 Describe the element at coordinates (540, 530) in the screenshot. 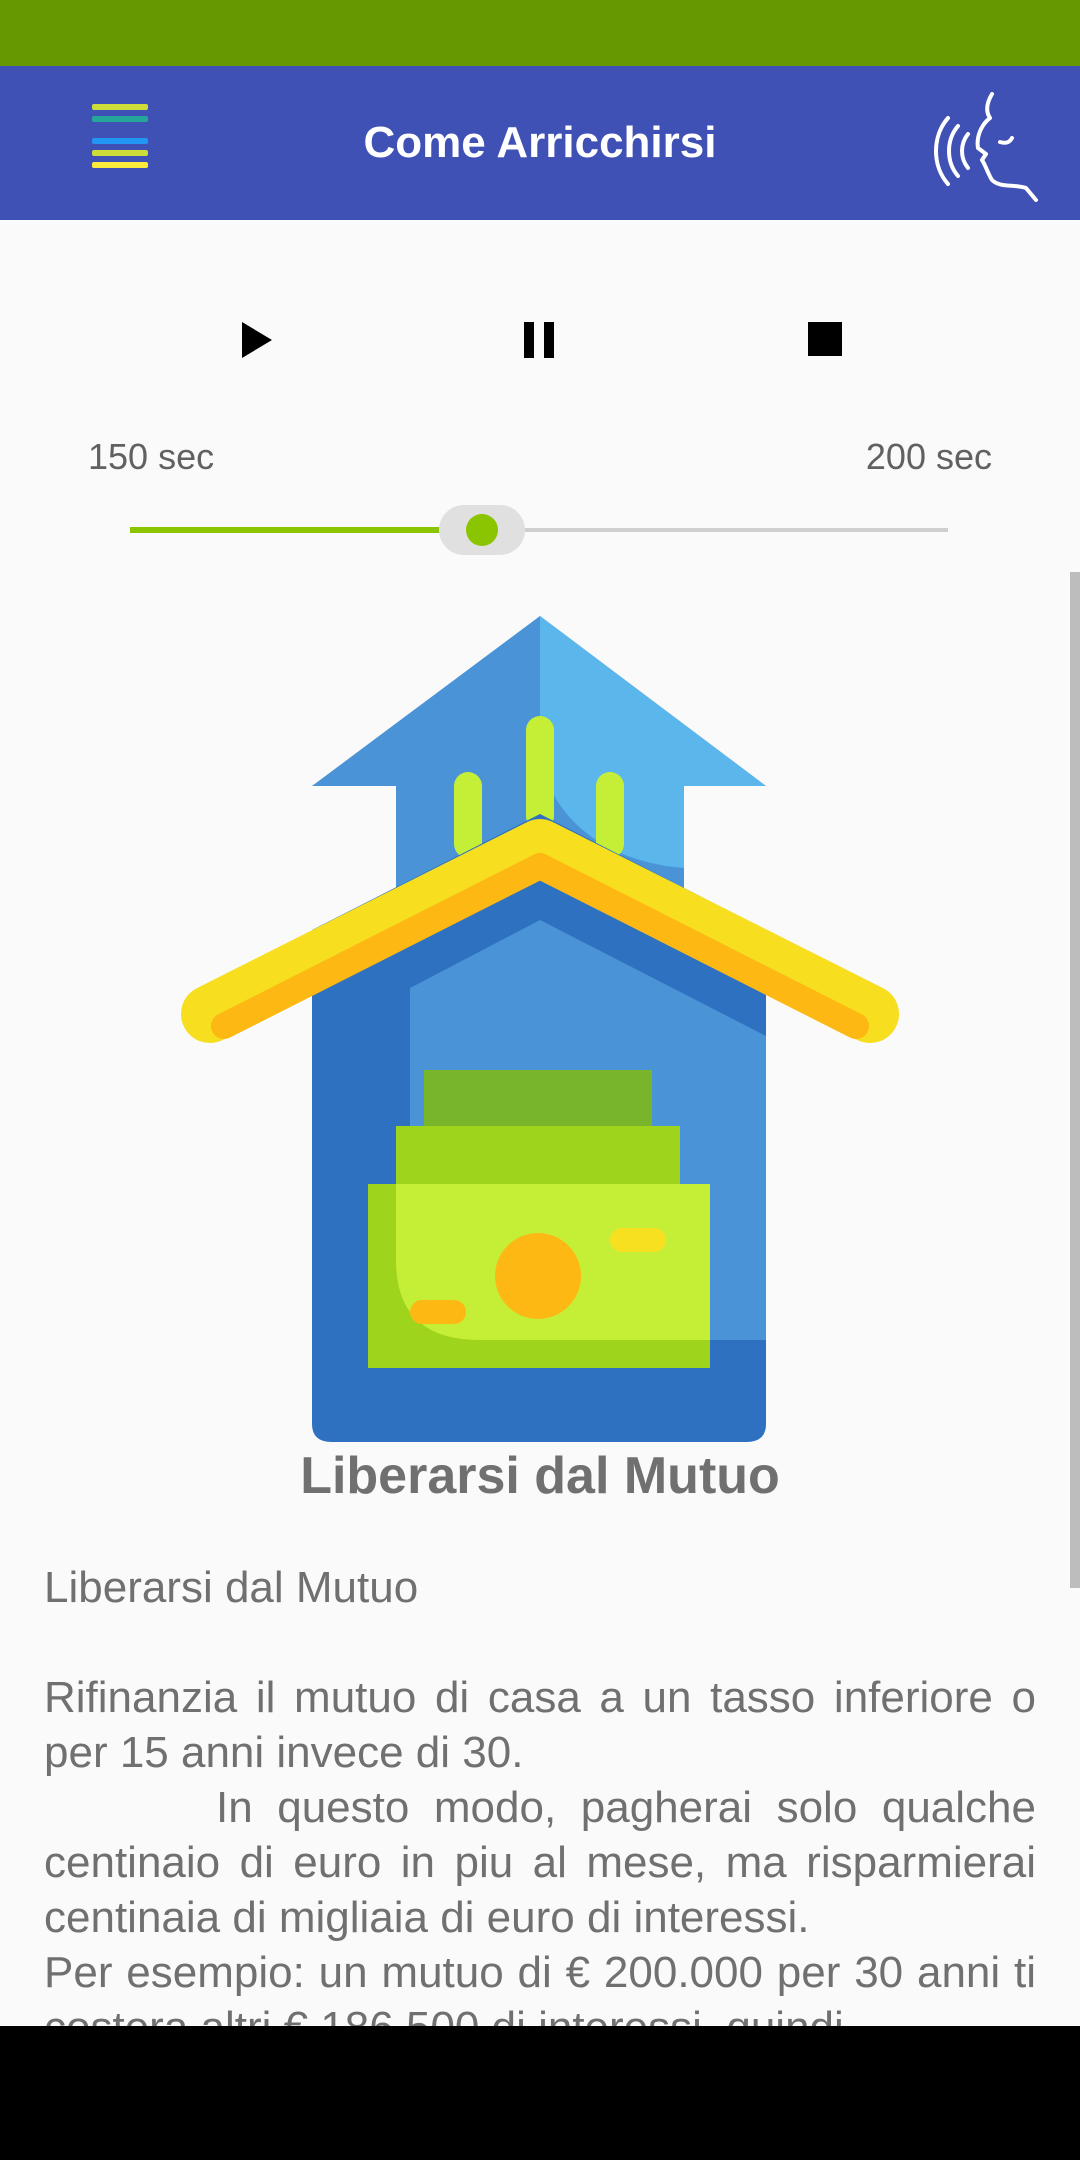

I see `seek-slider` at that location.